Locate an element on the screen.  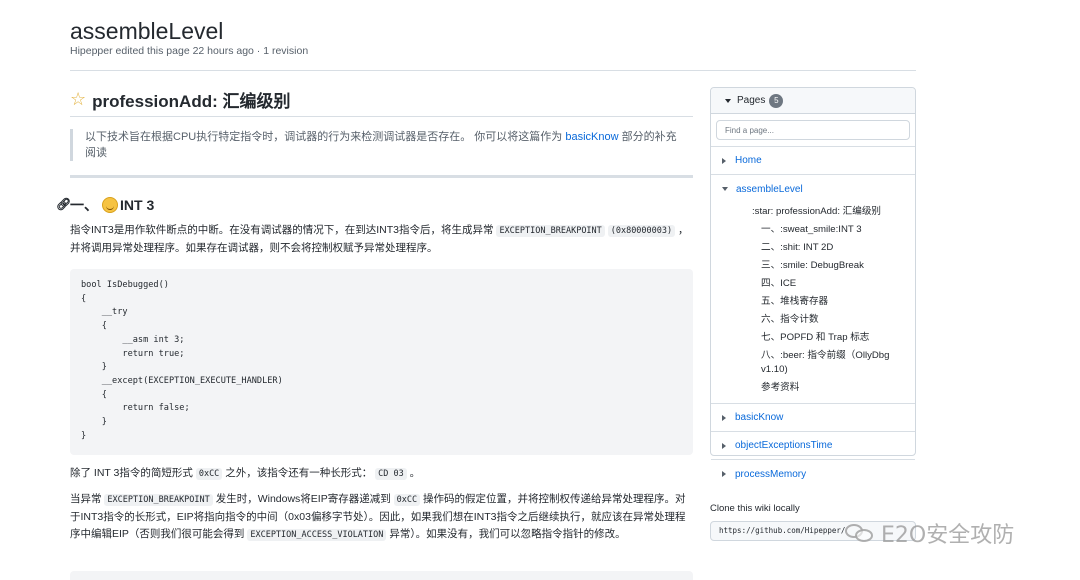
text: 除了 INT 3指令的简短形式 is located at coordinates (133, 473).